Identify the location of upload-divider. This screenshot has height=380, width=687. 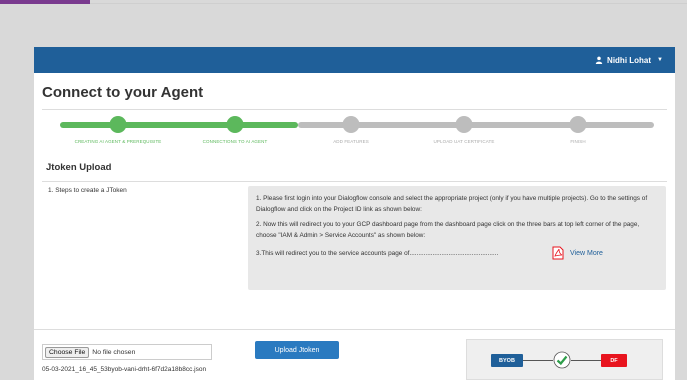
(354, 329).